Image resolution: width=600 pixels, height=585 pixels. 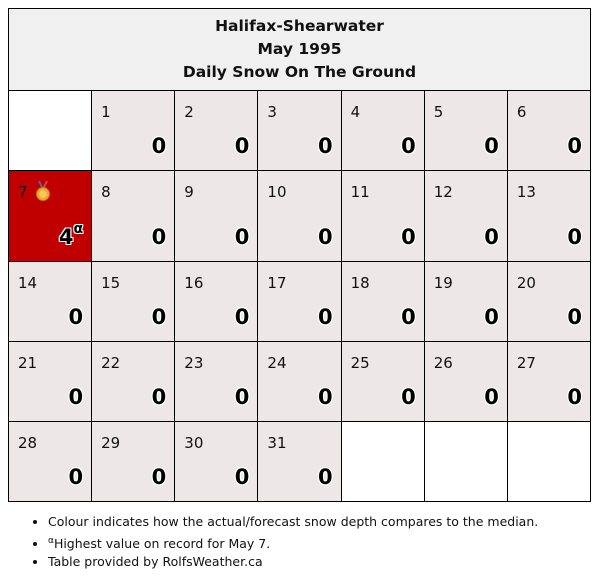 I want to click on day-number: 10, so click(x=277, y=192).